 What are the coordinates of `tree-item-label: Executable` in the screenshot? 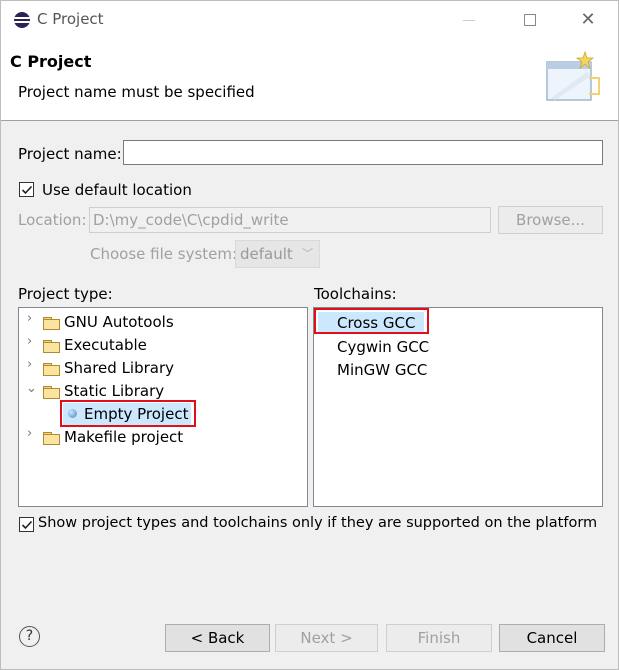 It's located at (105, 345).